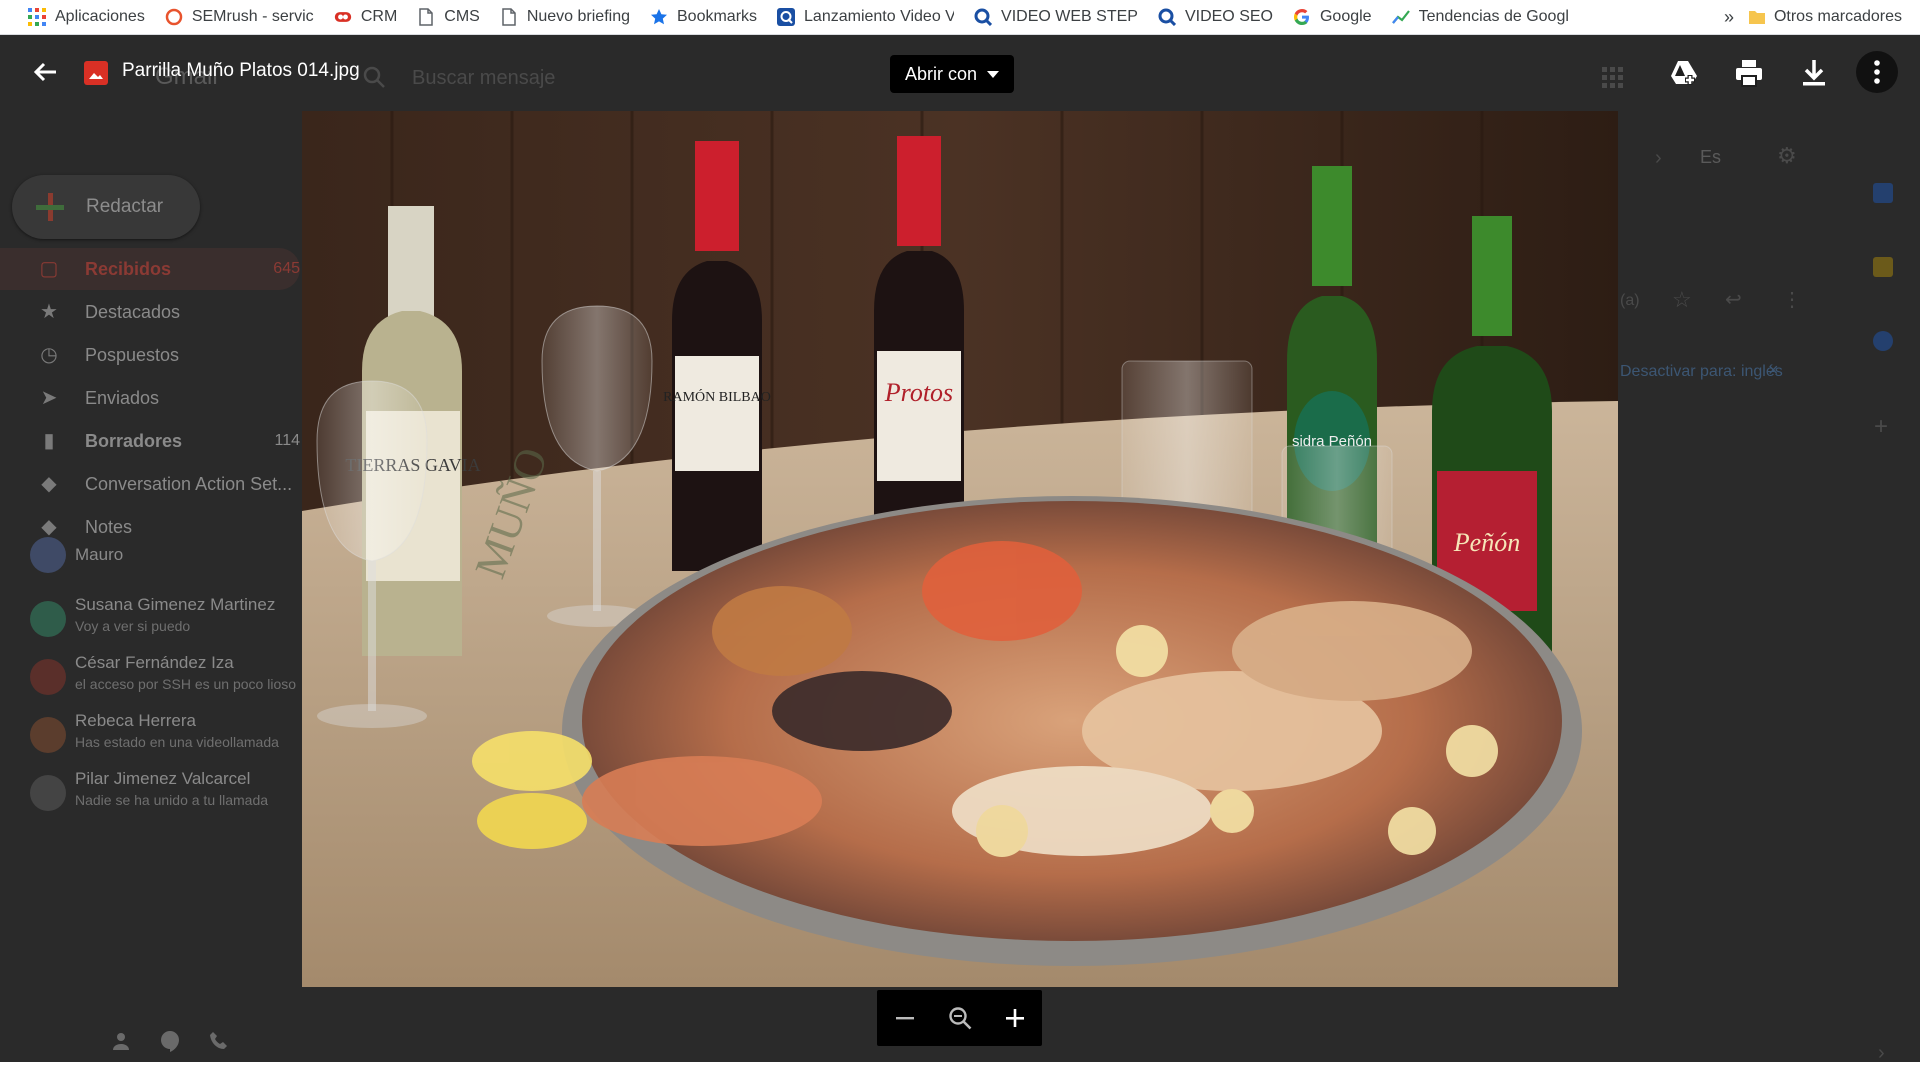  I want to click on bookmark-cms: CMS, so click(448, 17).